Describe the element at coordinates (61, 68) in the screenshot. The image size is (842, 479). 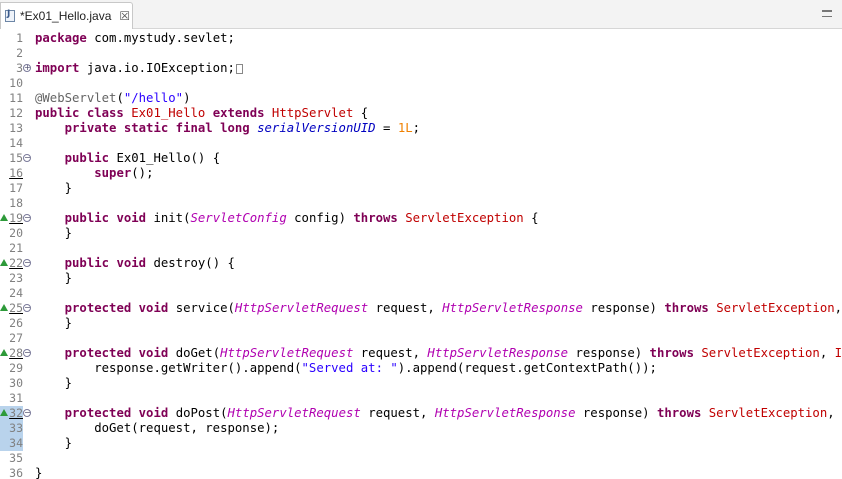
I see `code-token: import` at that location.